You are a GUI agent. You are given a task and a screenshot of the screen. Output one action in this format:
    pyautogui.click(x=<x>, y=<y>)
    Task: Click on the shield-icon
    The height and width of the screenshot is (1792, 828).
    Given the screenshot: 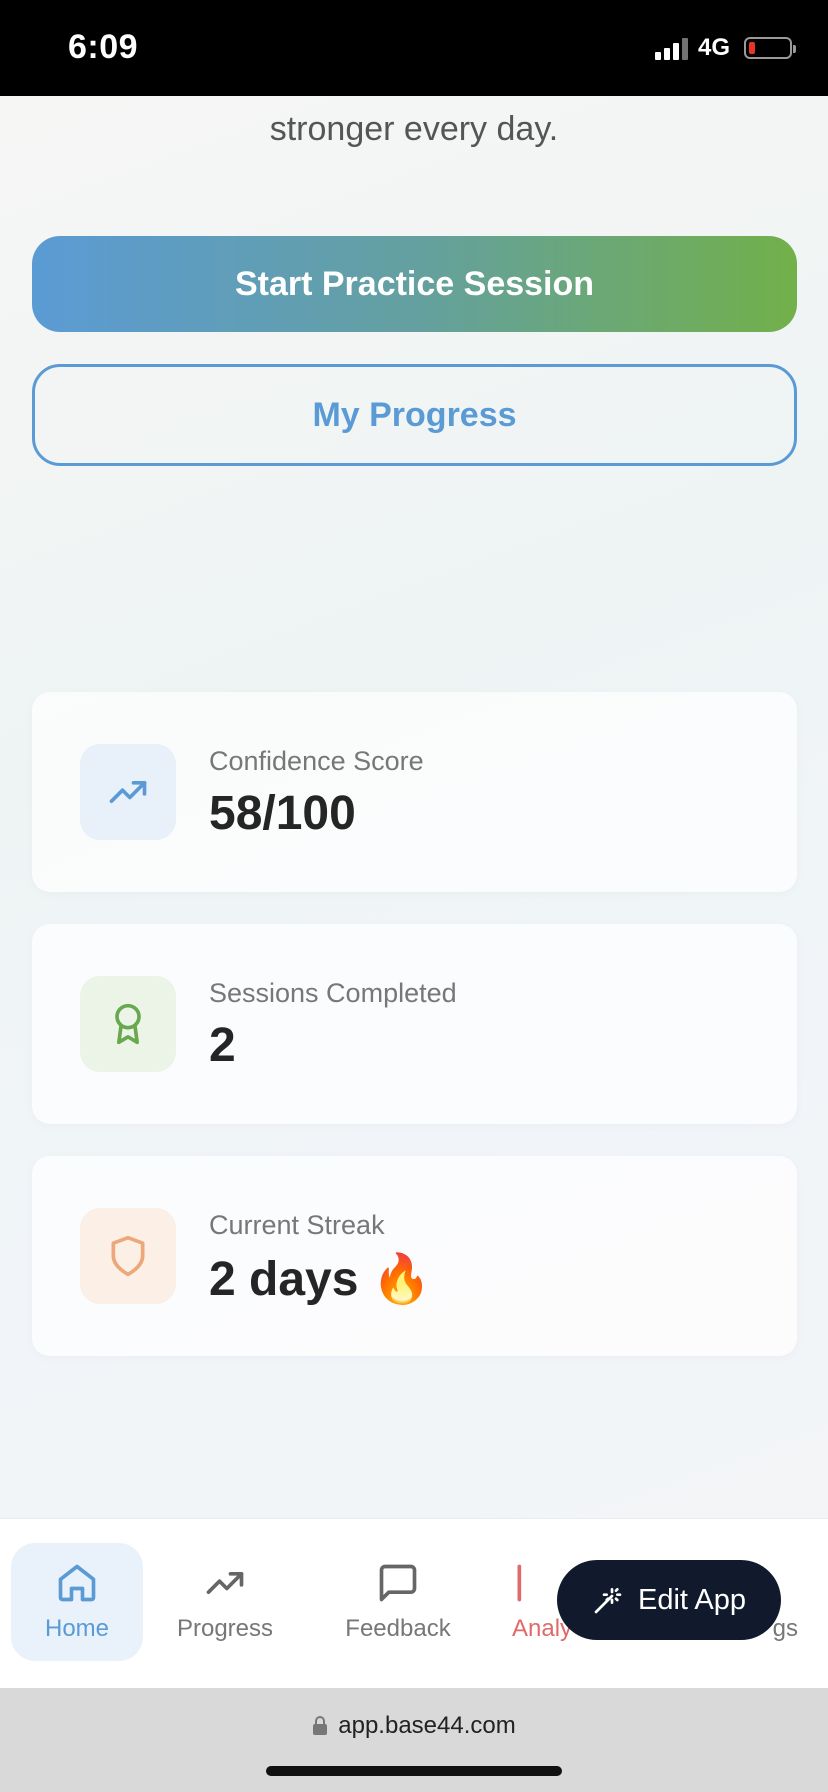 What is the action you would take?
    pyautogui.click(x=128, y=1256)
    